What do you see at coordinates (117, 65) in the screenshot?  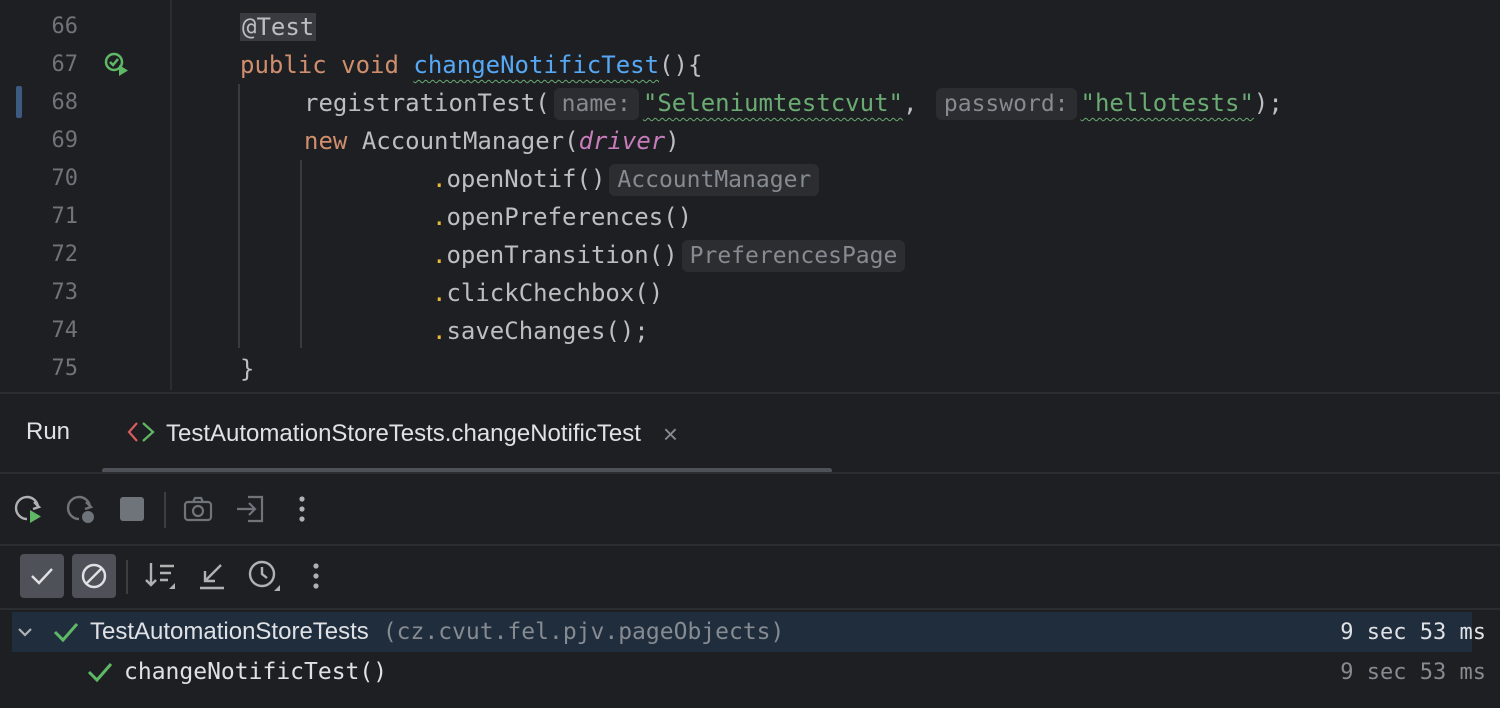 I see `run-test-gutter-icon` at bounding box center [117, 65].